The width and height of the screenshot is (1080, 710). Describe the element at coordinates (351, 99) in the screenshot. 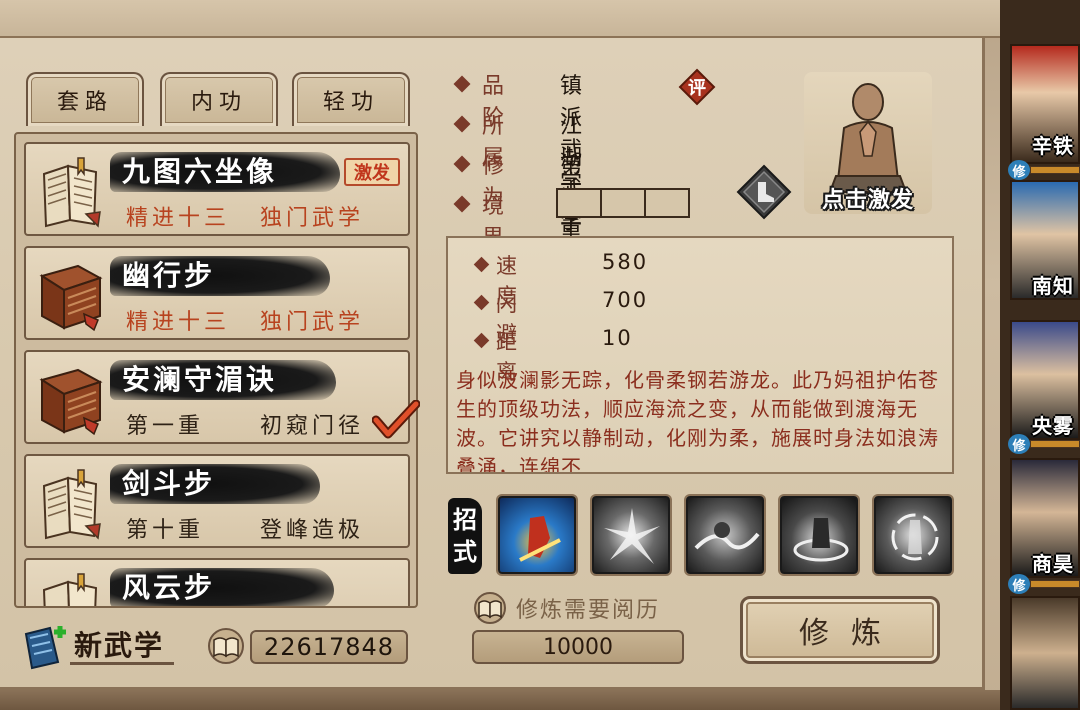

I see `tab-qinggong: 轻功` at that location.